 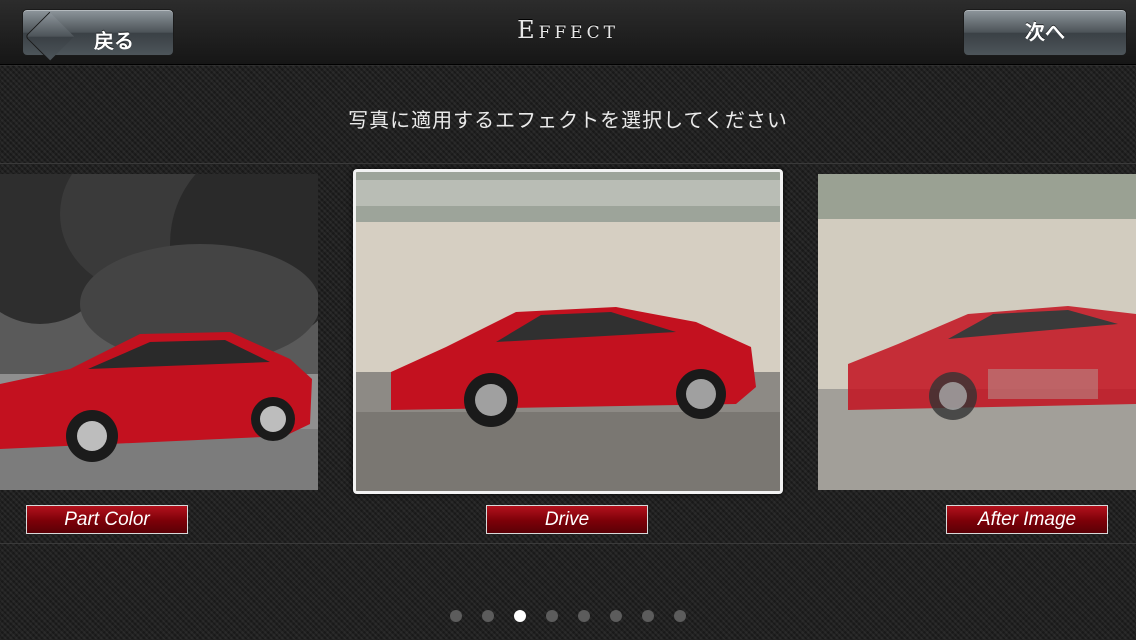 What do you see at coordinates (159, 332) in the screenshot?
I see `effect-preview-part-color` at bounding box center [159, 332].